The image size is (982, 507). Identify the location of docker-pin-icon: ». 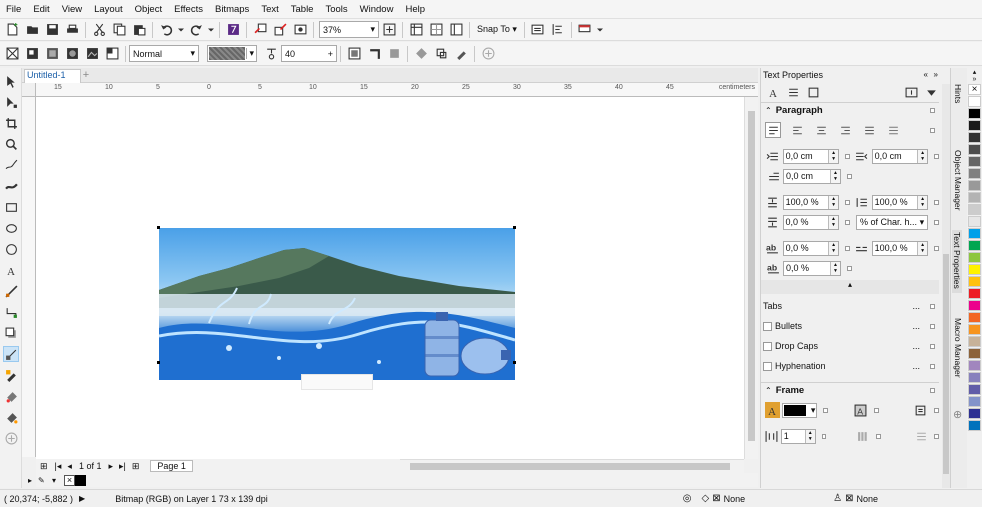
(936, 74).